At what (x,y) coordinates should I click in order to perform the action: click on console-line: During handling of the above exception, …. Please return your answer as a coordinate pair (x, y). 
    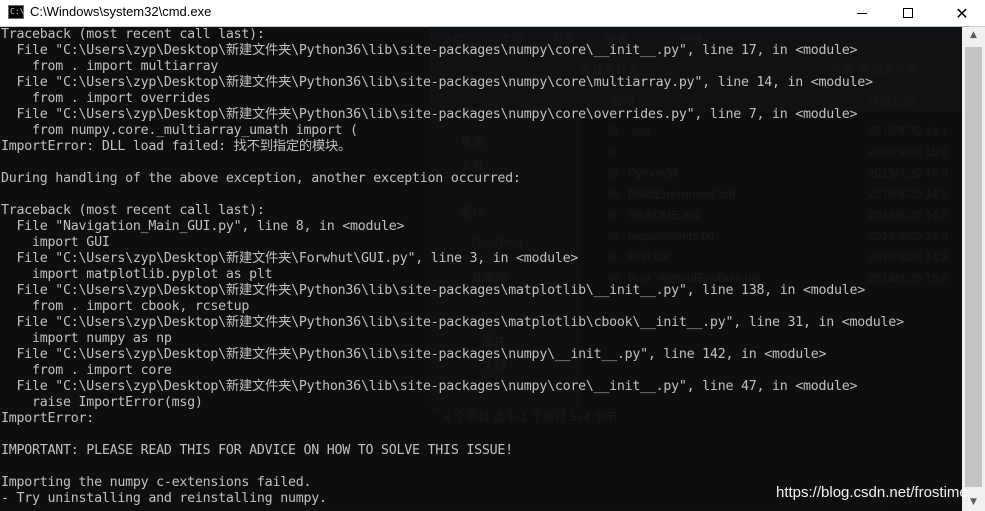
    Looking at the image, I should click on (261, 178).